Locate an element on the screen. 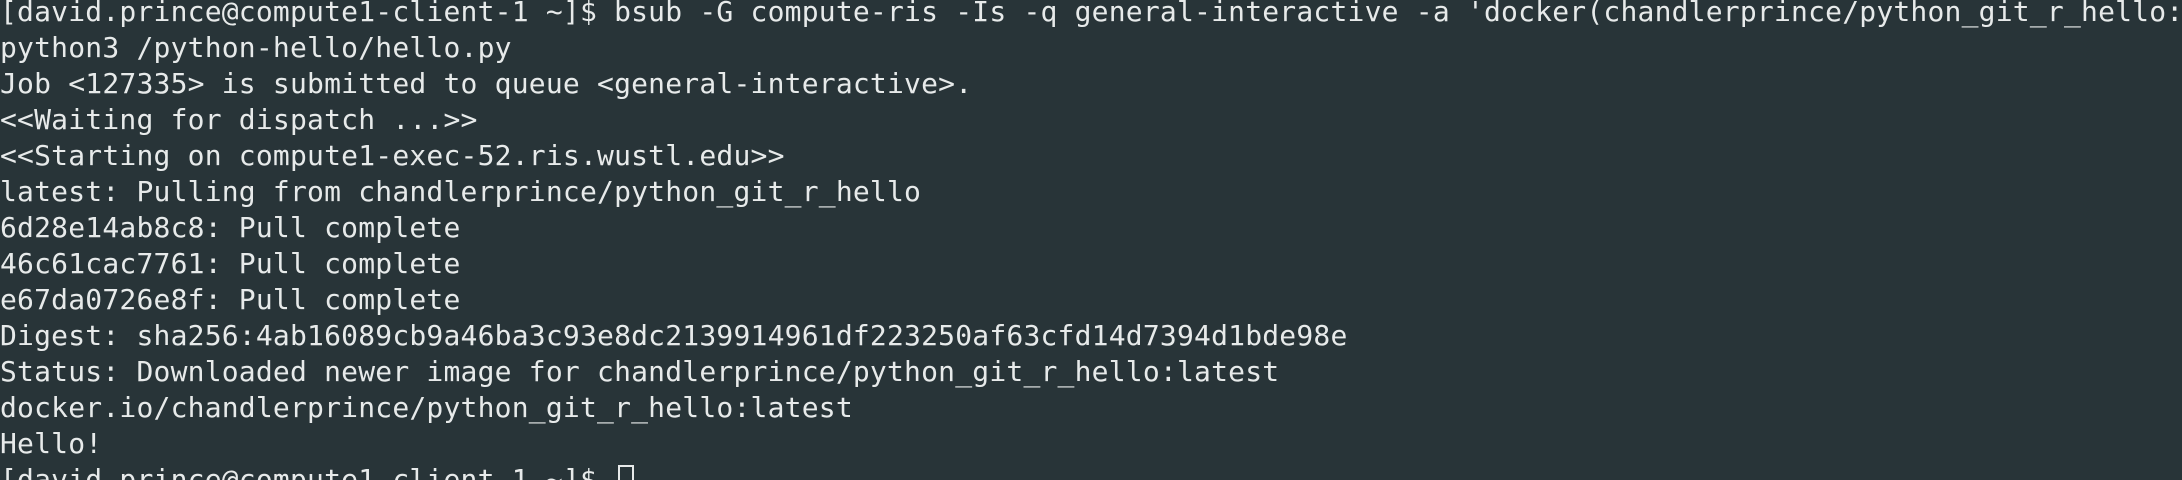 The width and height of the screenshot is (2182, 480). output-line: <<Waiting for dispatch ...>> is located at coordinates (239, 119).